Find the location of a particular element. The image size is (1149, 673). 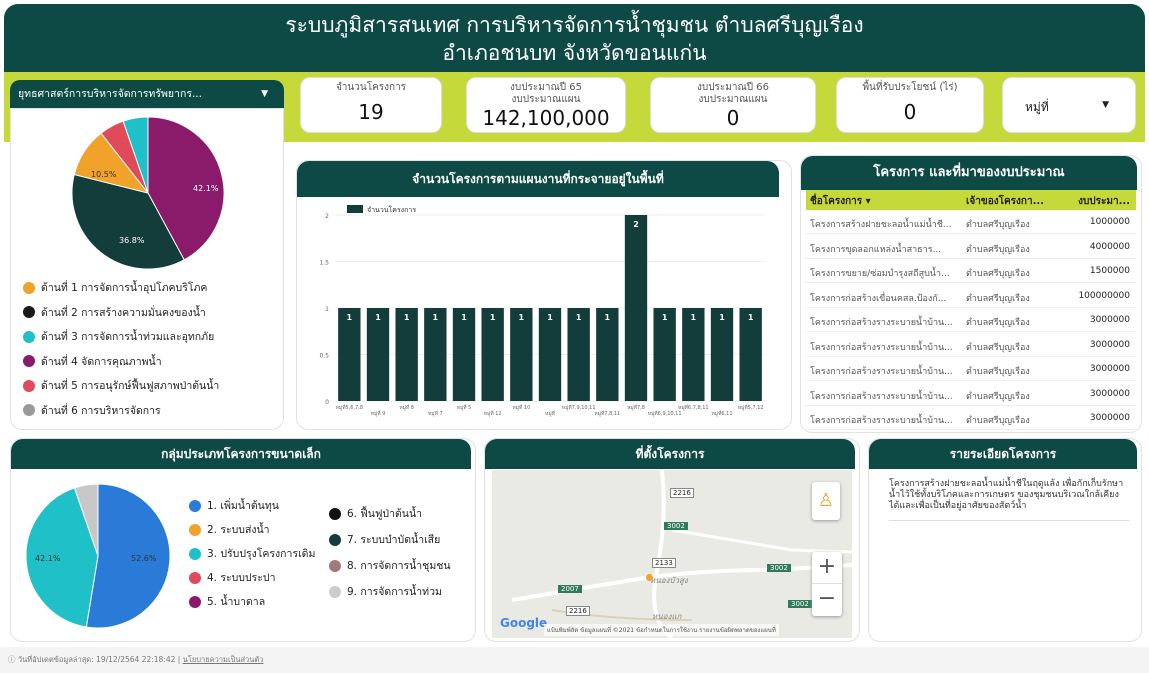

road-shield: 2216 is located at coordinates (578, 611).